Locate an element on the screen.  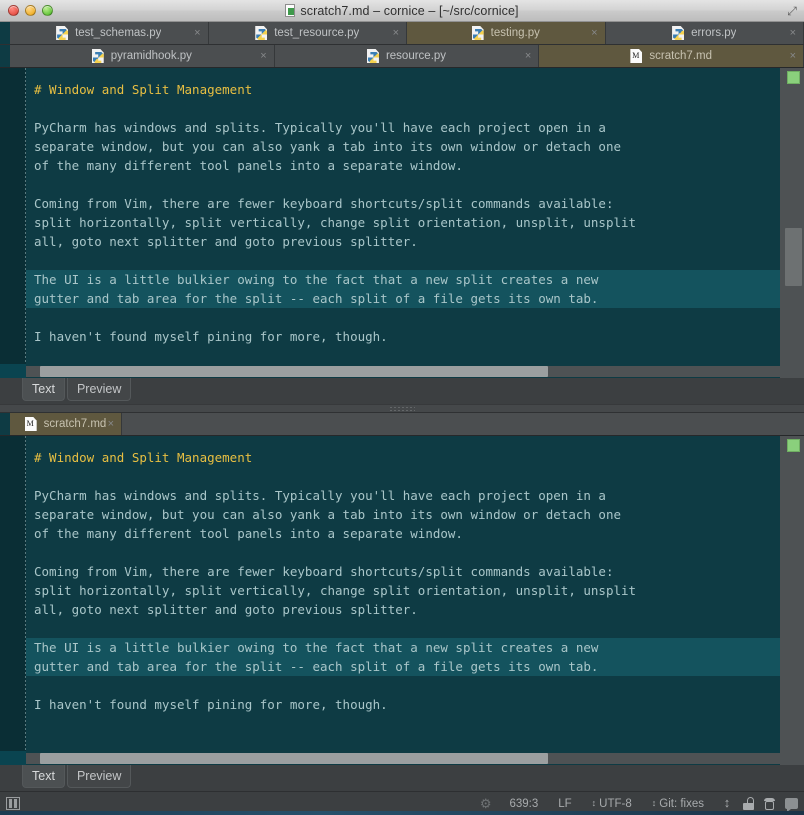
read-only-lock-icon is located at coordinates (748, 803).